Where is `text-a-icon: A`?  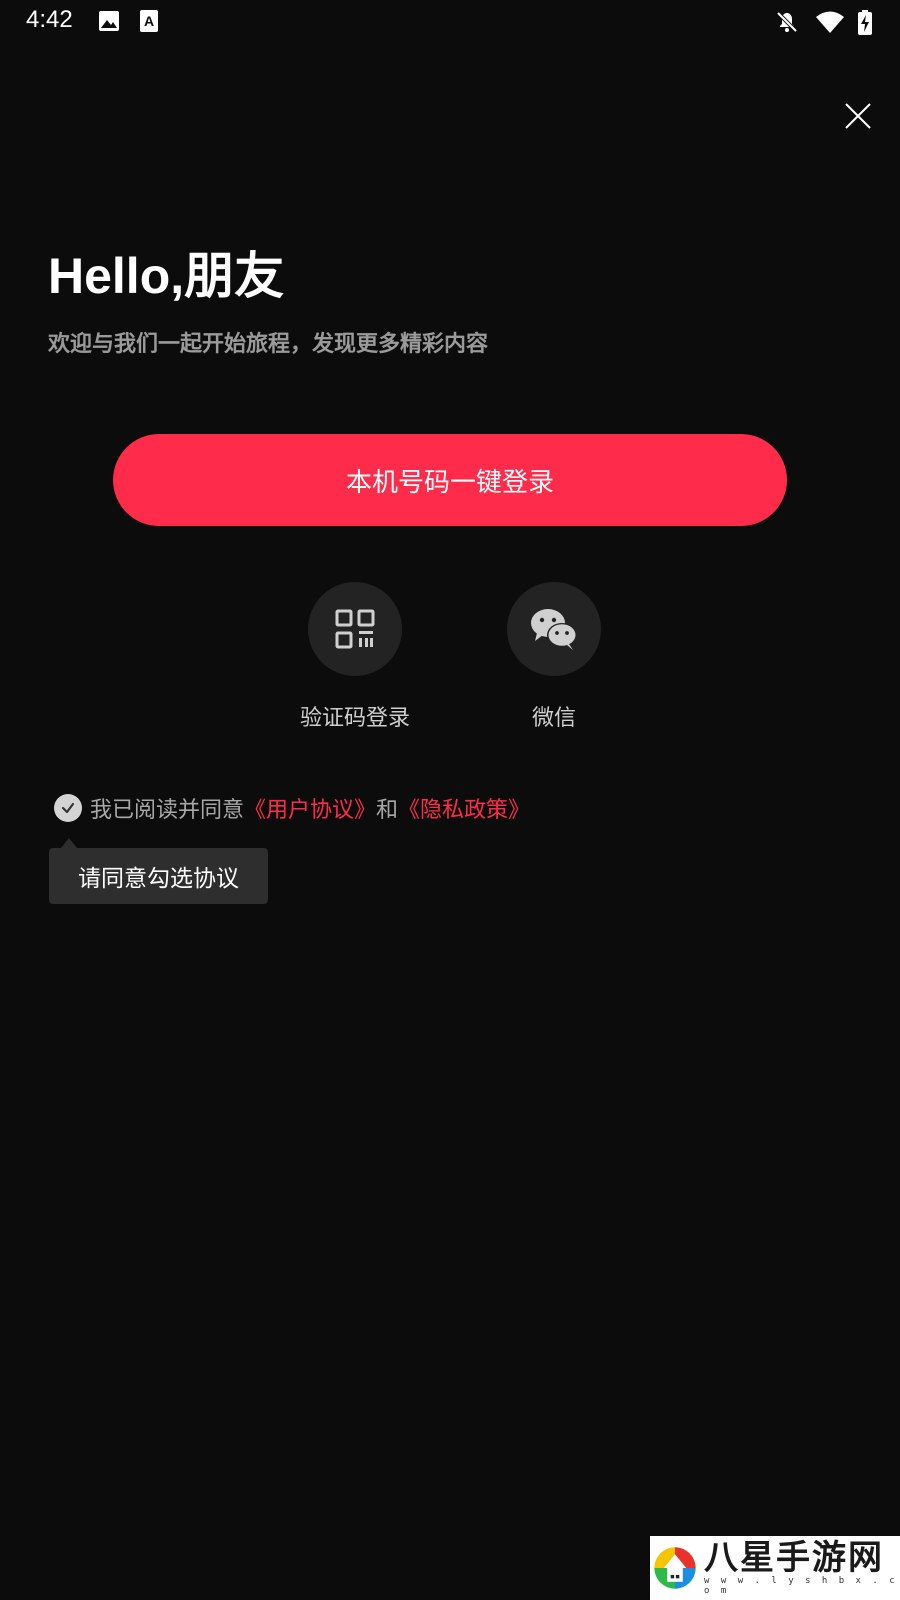
text-a-icon: A is located at coordinates (149, 23).